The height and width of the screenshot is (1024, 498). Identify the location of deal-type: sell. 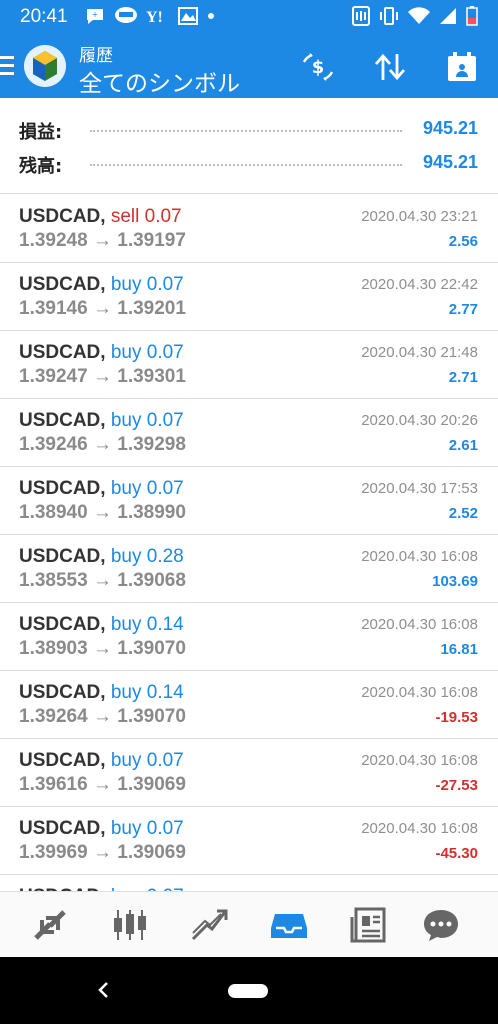
(125, 216).